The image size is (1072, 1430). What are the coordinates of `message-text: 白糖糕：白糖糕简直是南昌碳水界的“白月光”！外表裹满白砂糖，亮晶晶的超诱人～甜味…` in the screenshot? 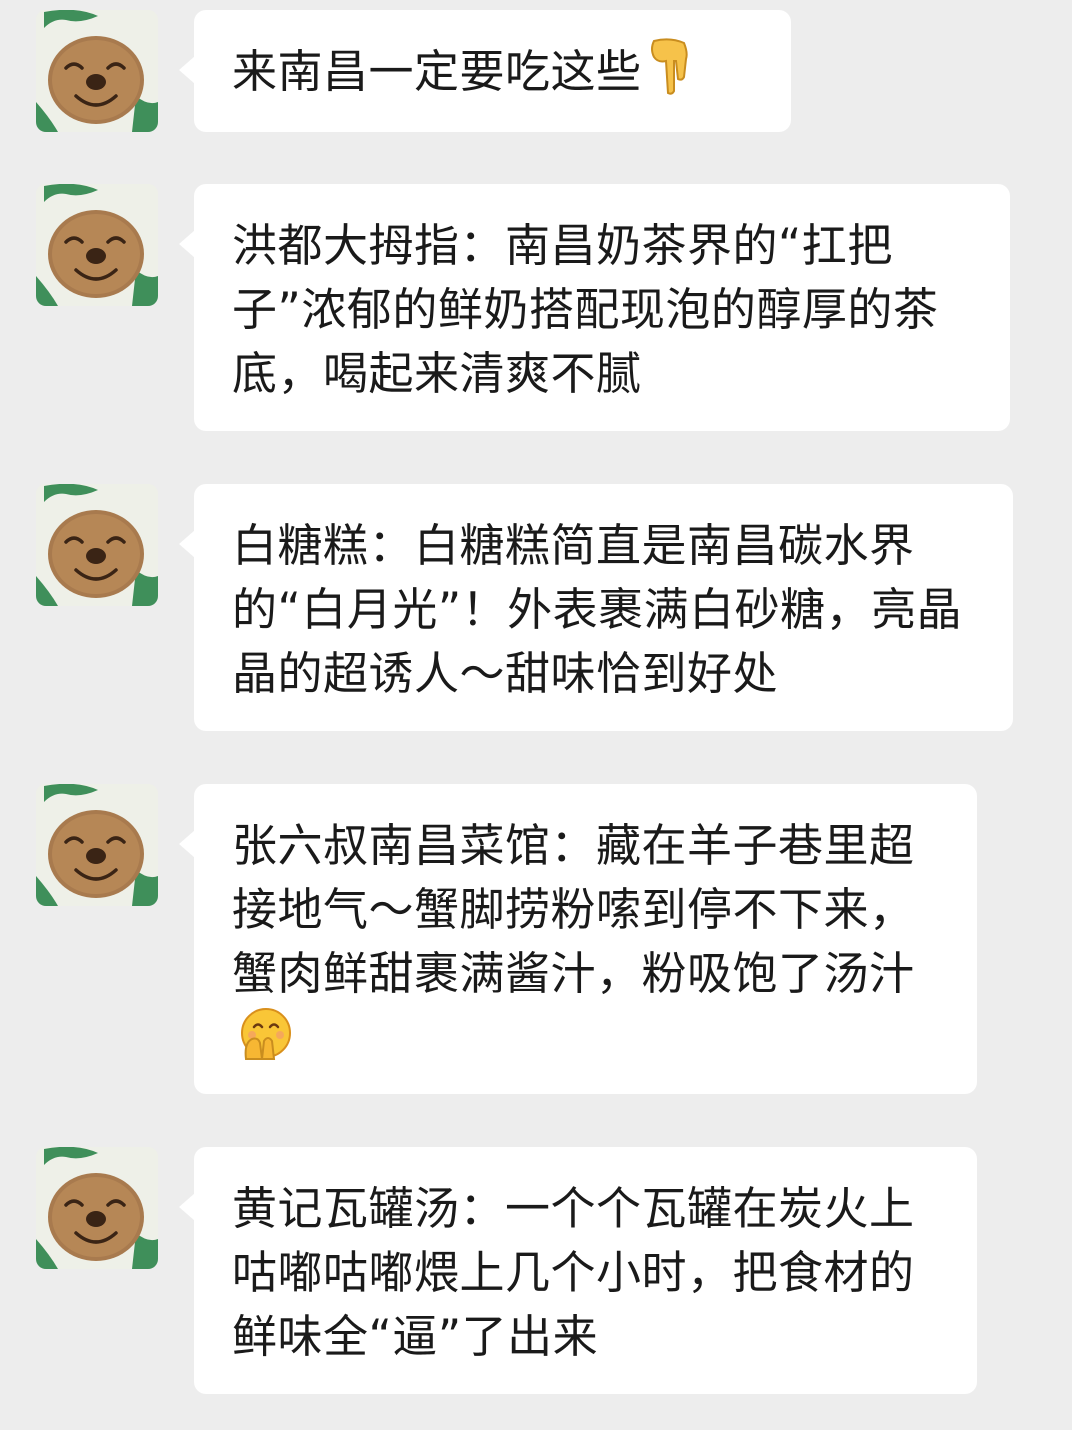 It's located at (597, 609).